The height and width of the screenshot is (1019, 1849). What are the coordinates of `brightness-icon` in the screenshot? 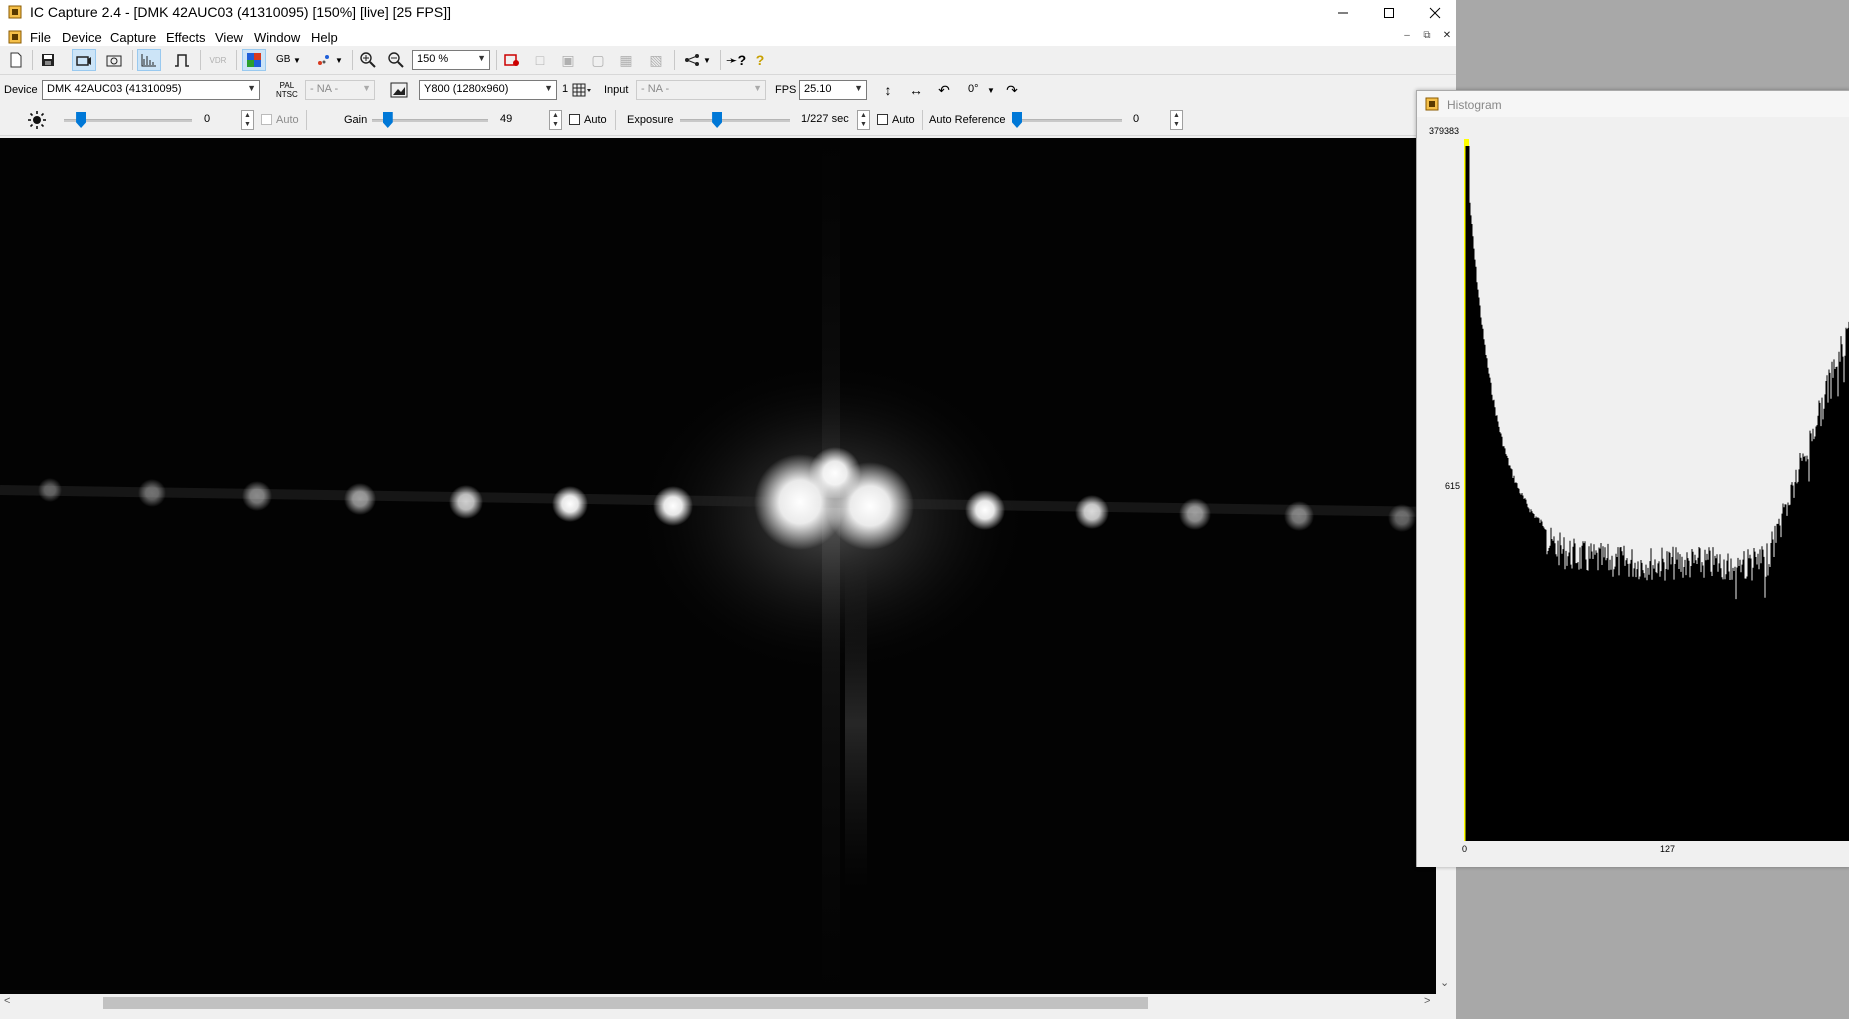 It's located at (37, 120).